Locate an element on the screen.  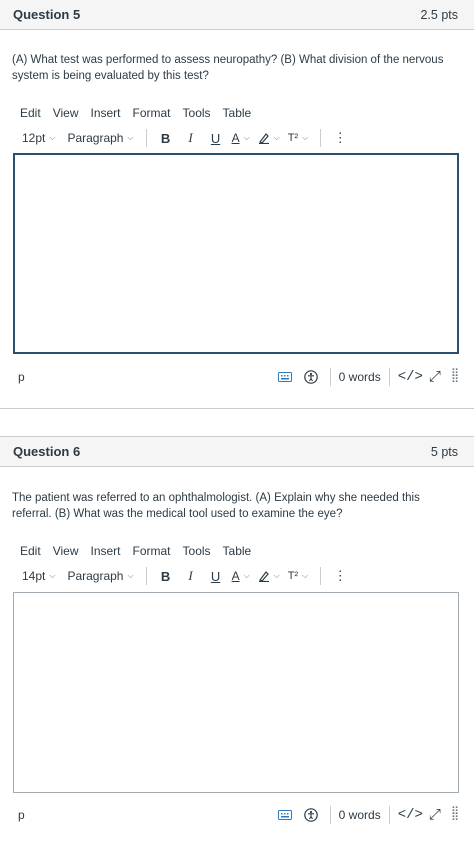
question-header: Question 6 5 pts is located at coordinates (237, 452).